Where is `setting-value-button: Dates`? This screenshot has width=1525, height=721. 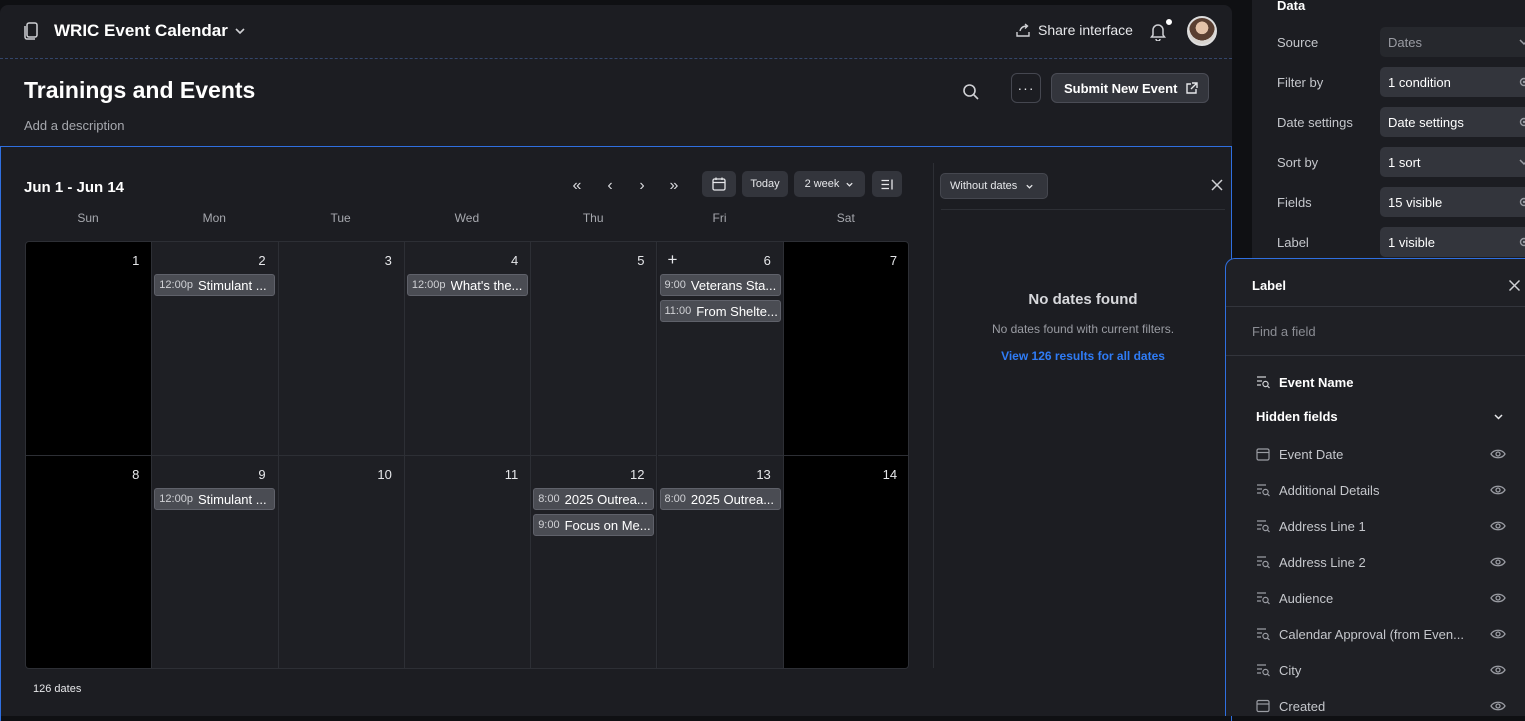
setting-value-button: Dates is located at coordinates (1452, 42).